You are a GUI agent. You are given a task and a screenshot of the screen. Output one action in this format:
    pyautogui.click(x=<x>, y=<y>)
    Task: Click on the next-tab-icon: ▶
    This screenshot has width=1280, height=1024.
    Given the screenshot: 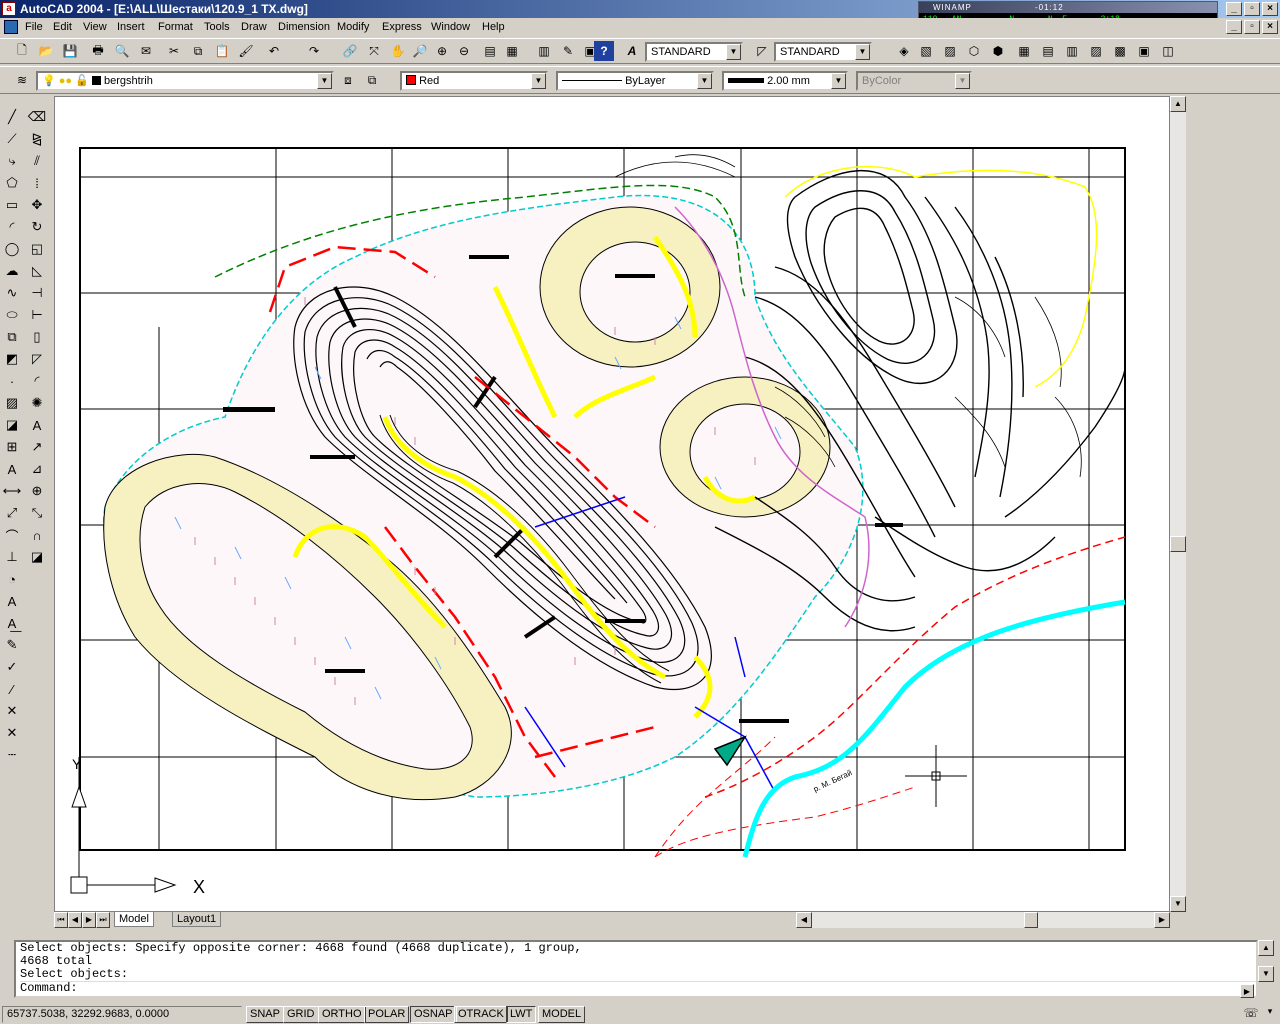 What is the action you would take?
    pyautogui.click(x=89, y=920)
    